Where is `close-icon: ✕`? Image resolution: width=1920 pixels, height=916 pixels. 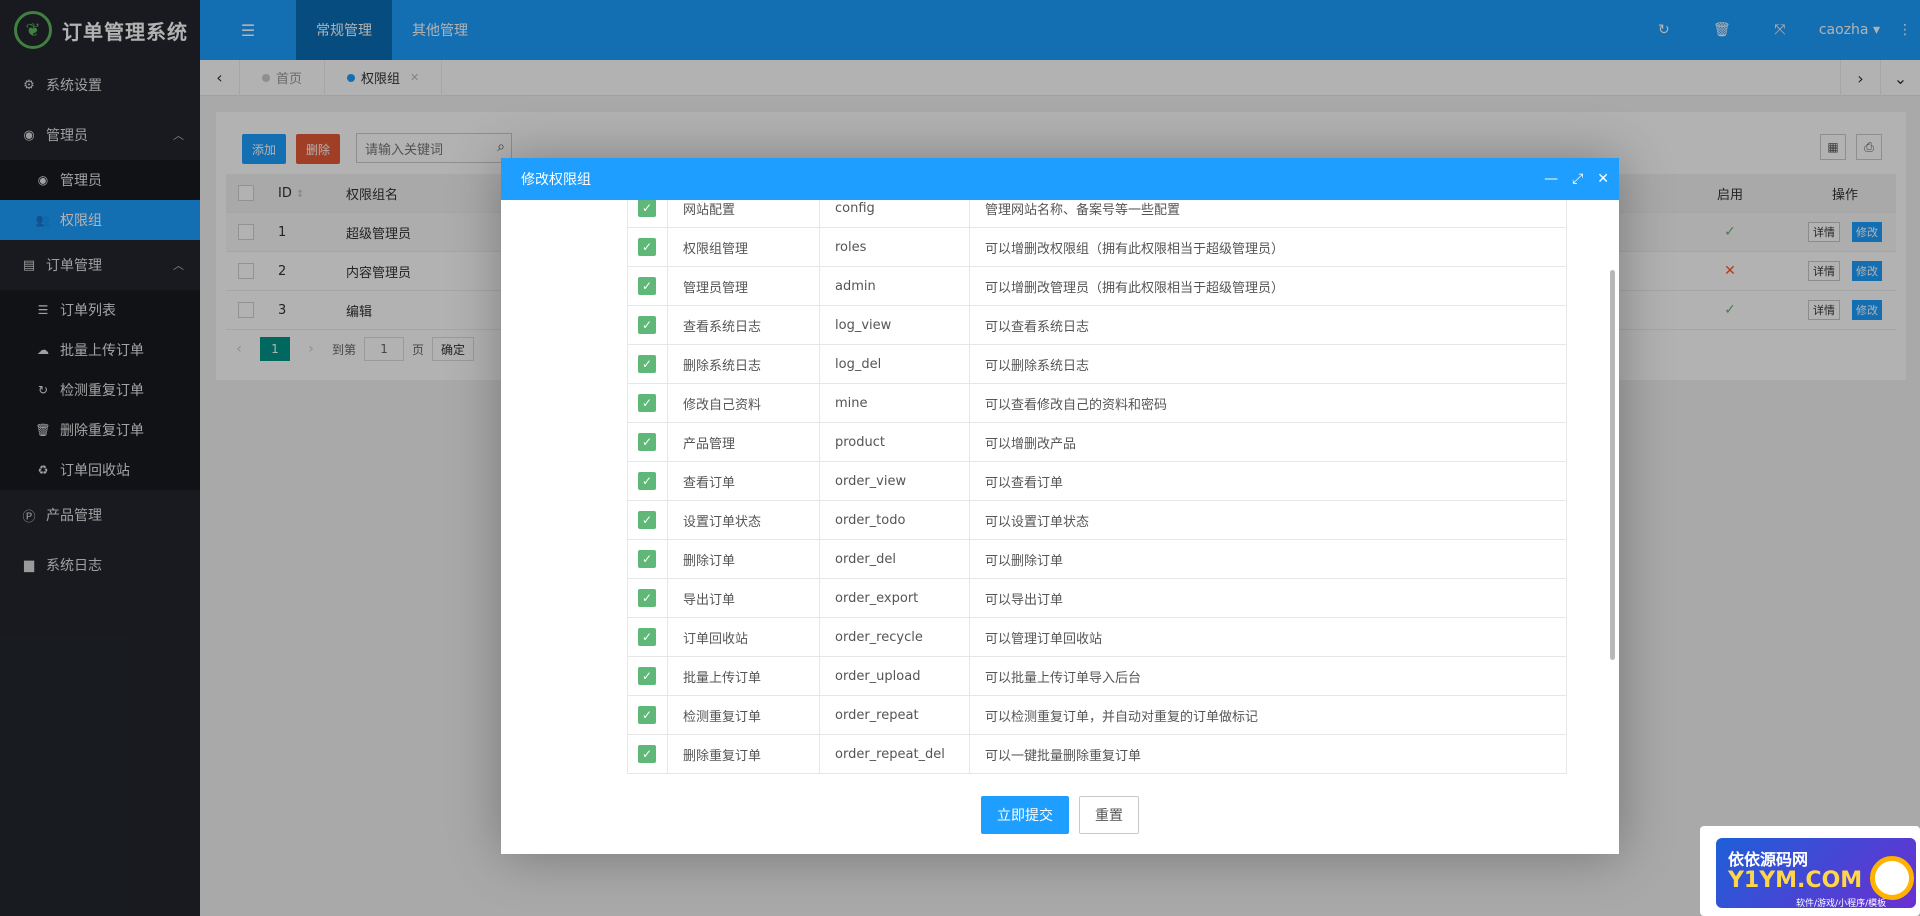
close-icon: ✕ is located at coordinates (1603, 179).